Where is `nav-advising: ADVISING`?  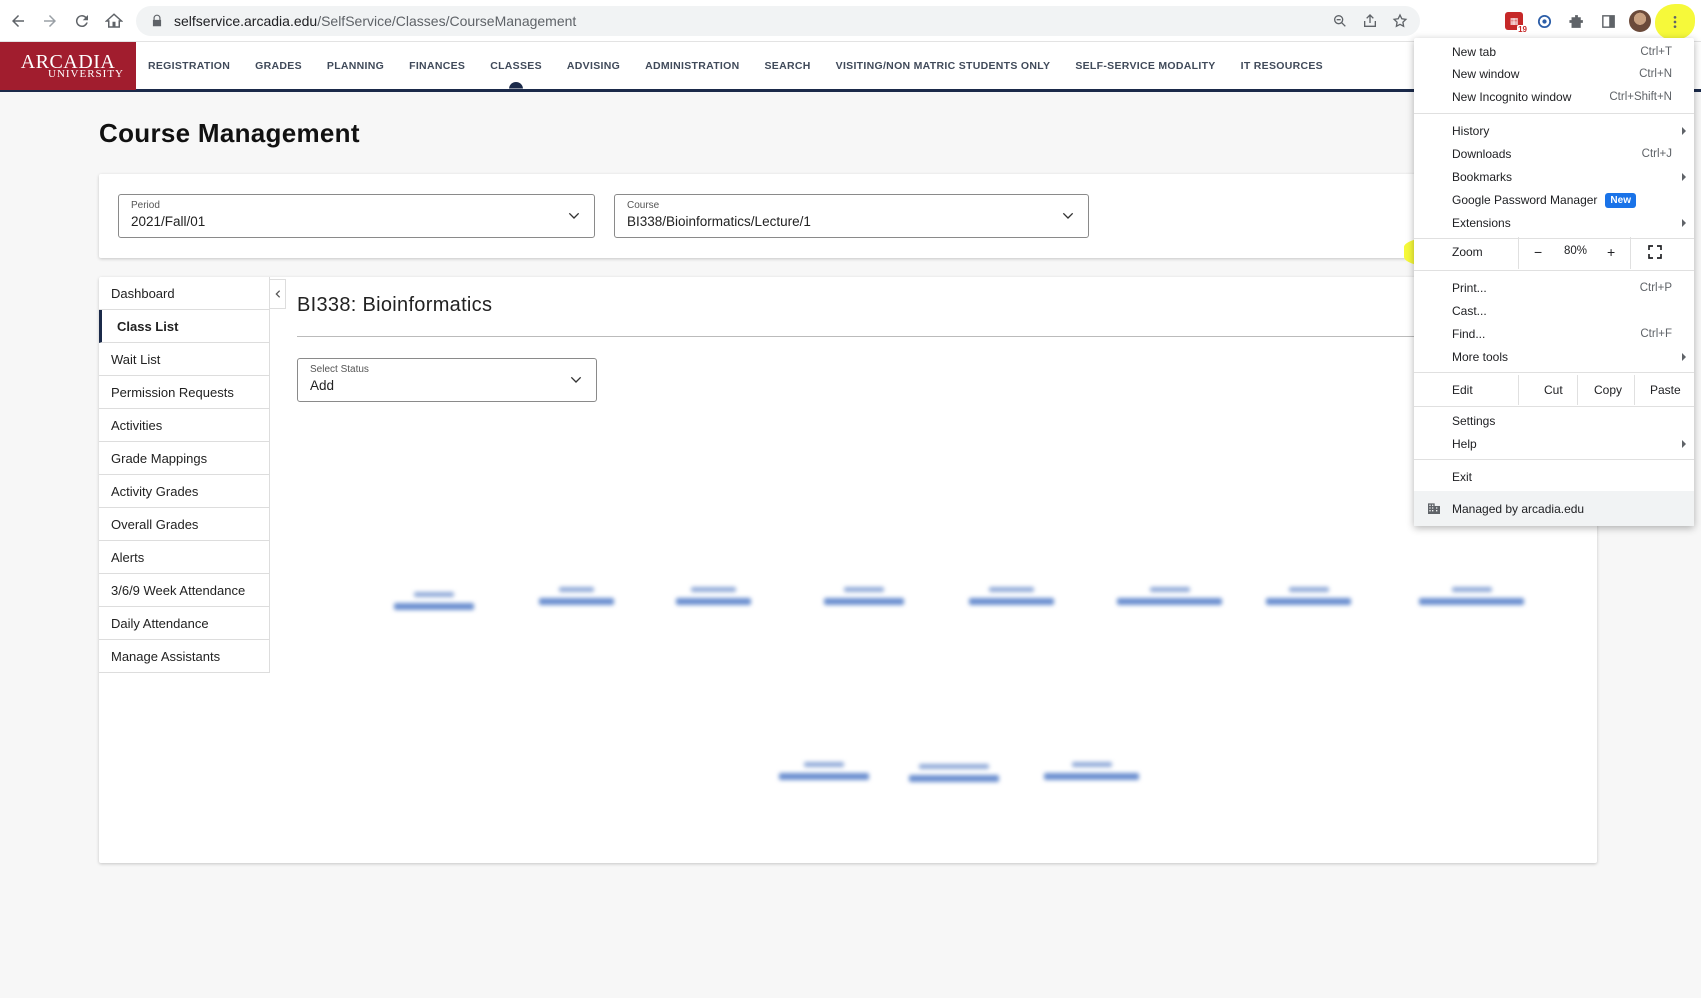
nav-advising: ADVISING is located at coordinates (593, 66).